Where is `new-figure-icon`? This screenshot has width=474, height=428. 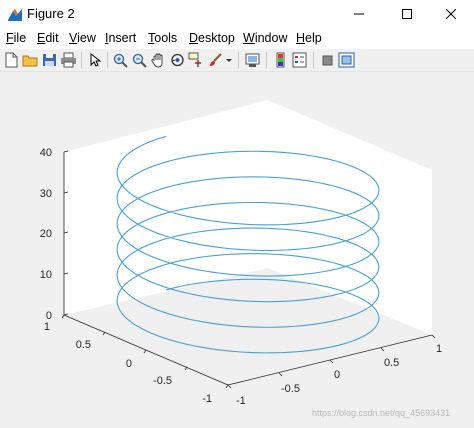 new-figure-icon is located at coordinates (11, 60).